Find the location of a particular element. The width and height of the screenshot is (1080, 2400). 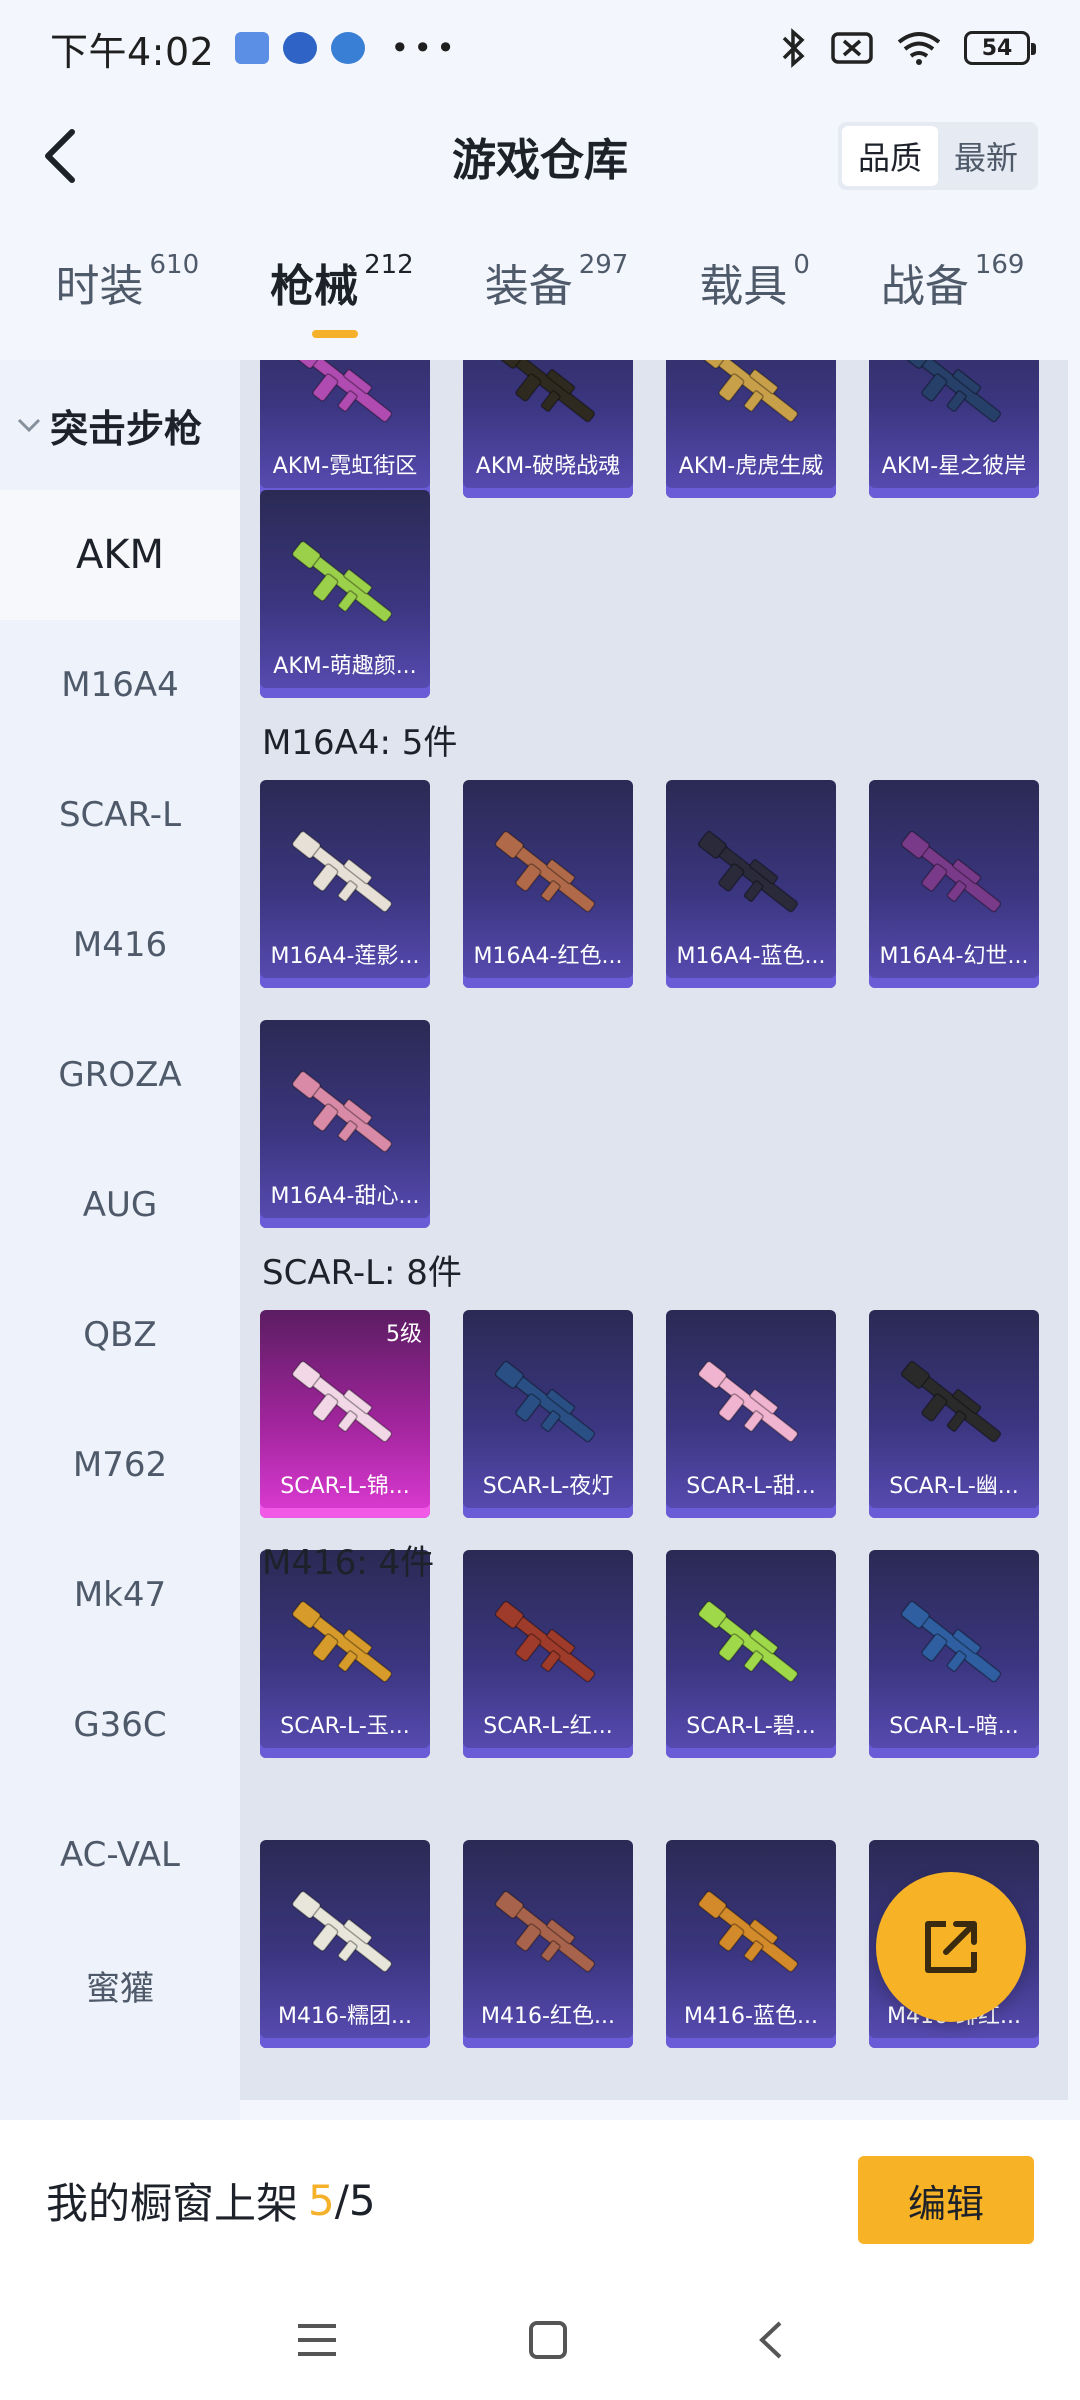

battery-level: 54 is located at coordinates (997, 48).